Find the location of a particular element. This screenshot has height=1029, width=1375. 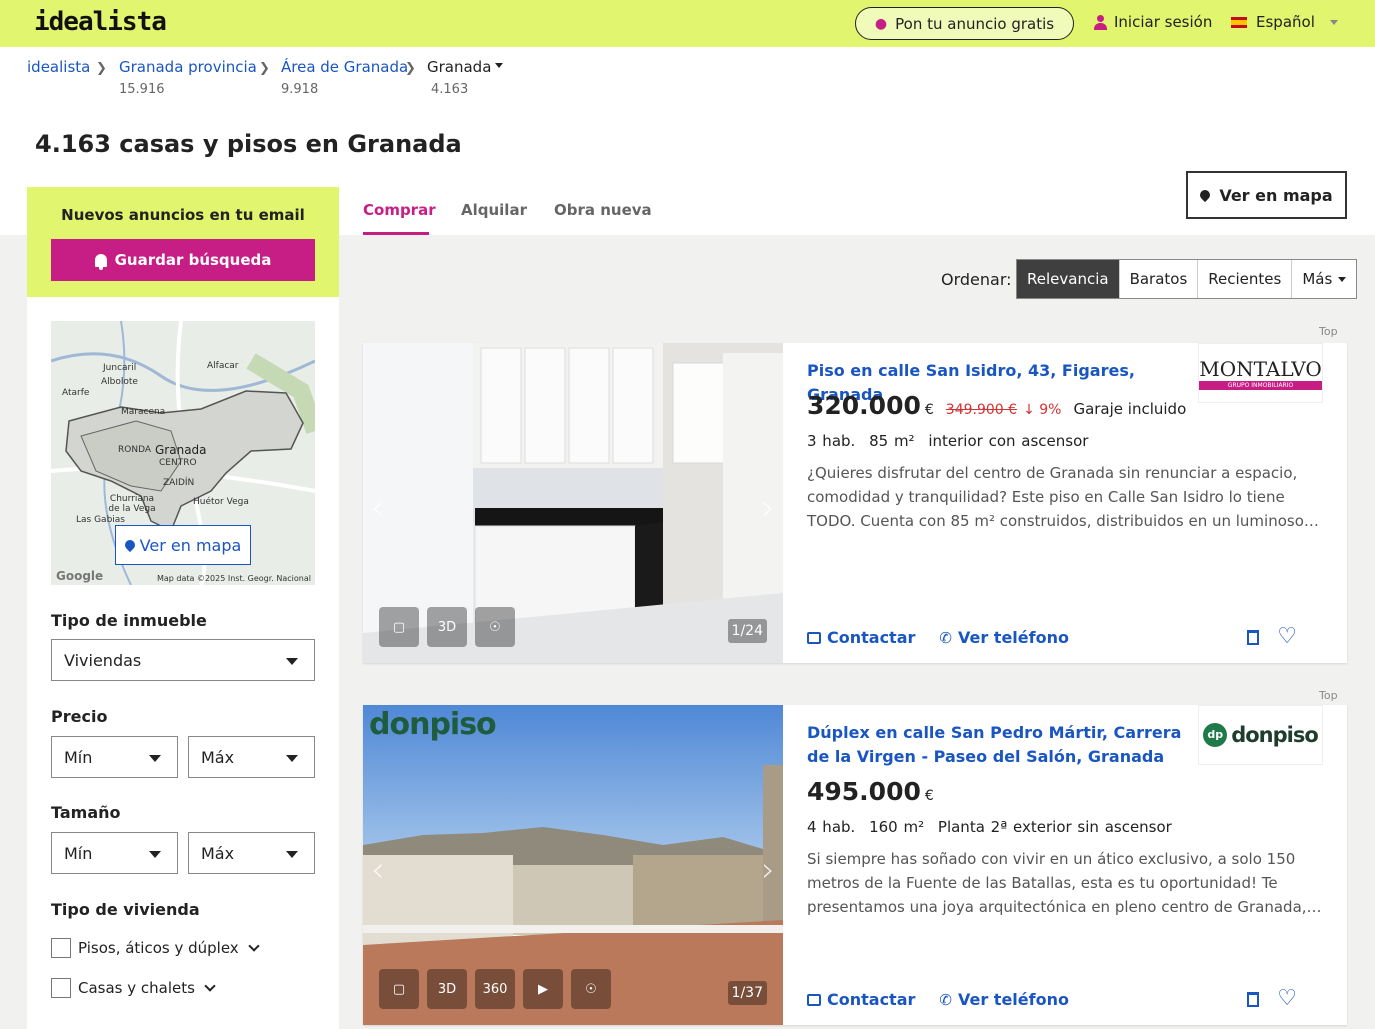

breadcrumb-item-granada: Granada 4.163 is located at coordinates (465, 77).